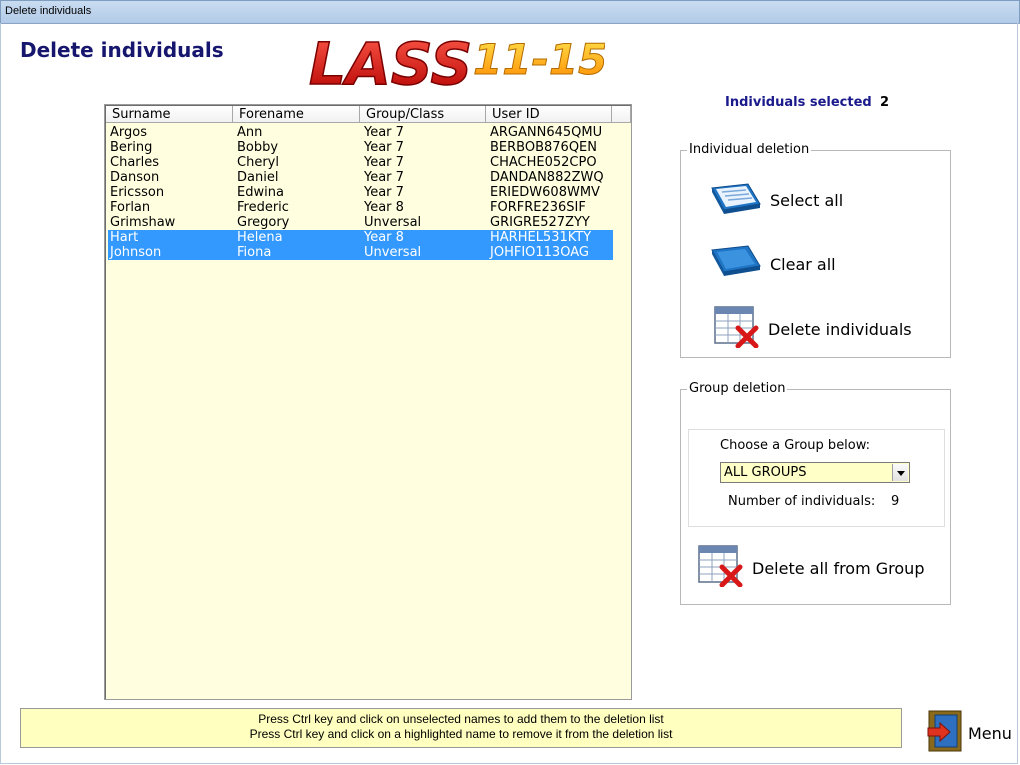  Describe the element at coordinates (390, 61) in the screenshot. I see `svg-text: LASS` at that location.